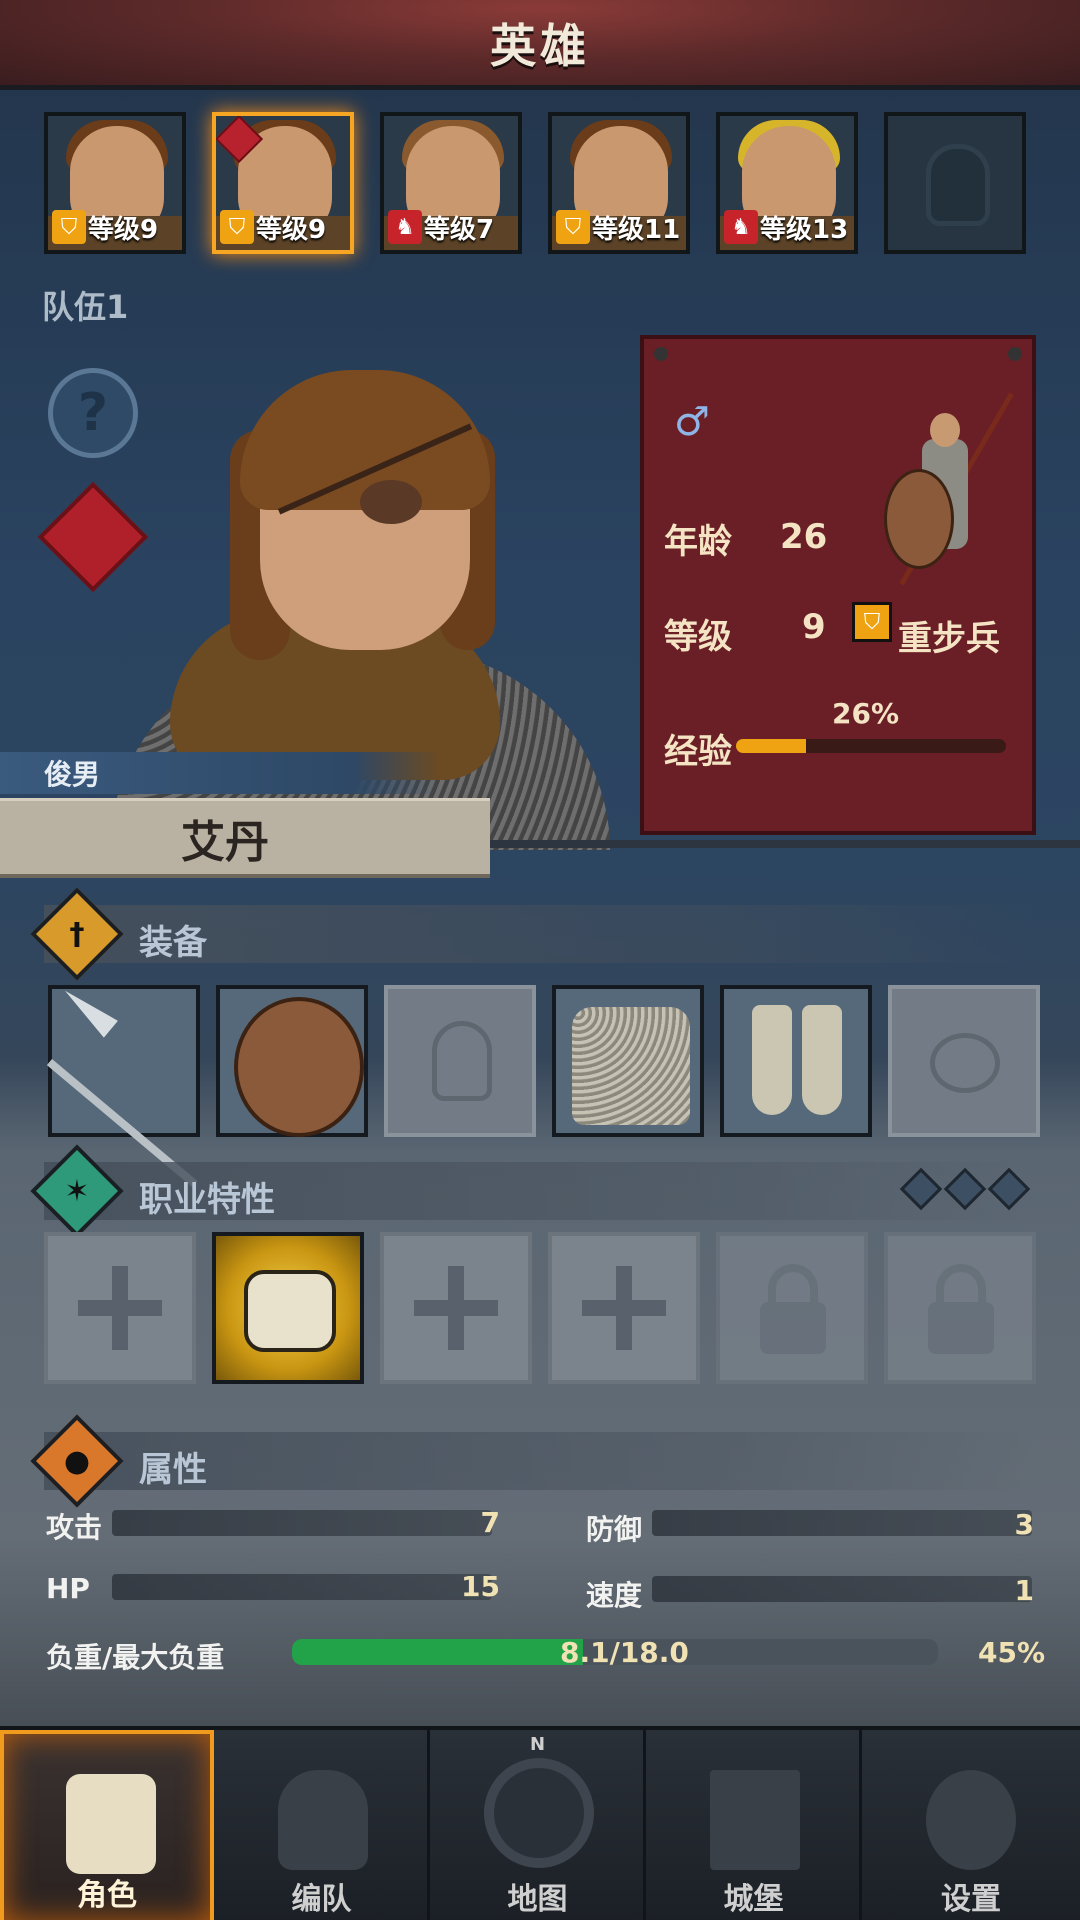 The height and width of the screenshot is (1920, 1080). What do you see at coordinates (85, 307) in the screenshot?
I see `team-label: 队伍1` at bounding box center [85, 307].